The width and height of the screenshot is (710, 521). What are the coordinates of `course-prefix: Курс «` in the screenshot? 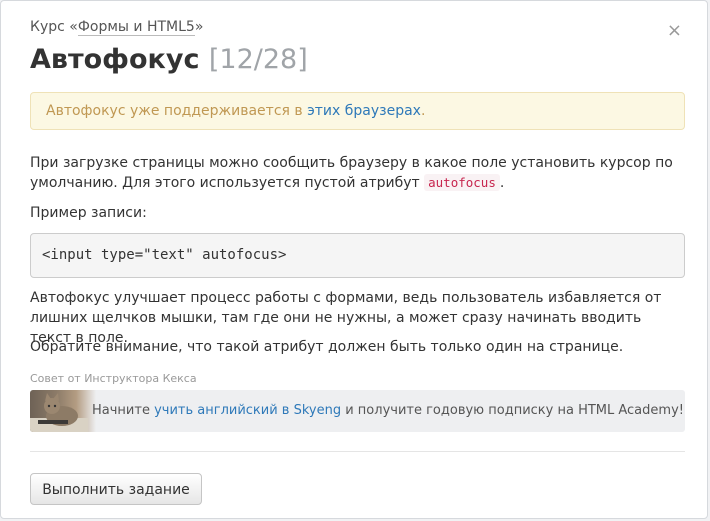 It's located at (54, 27).